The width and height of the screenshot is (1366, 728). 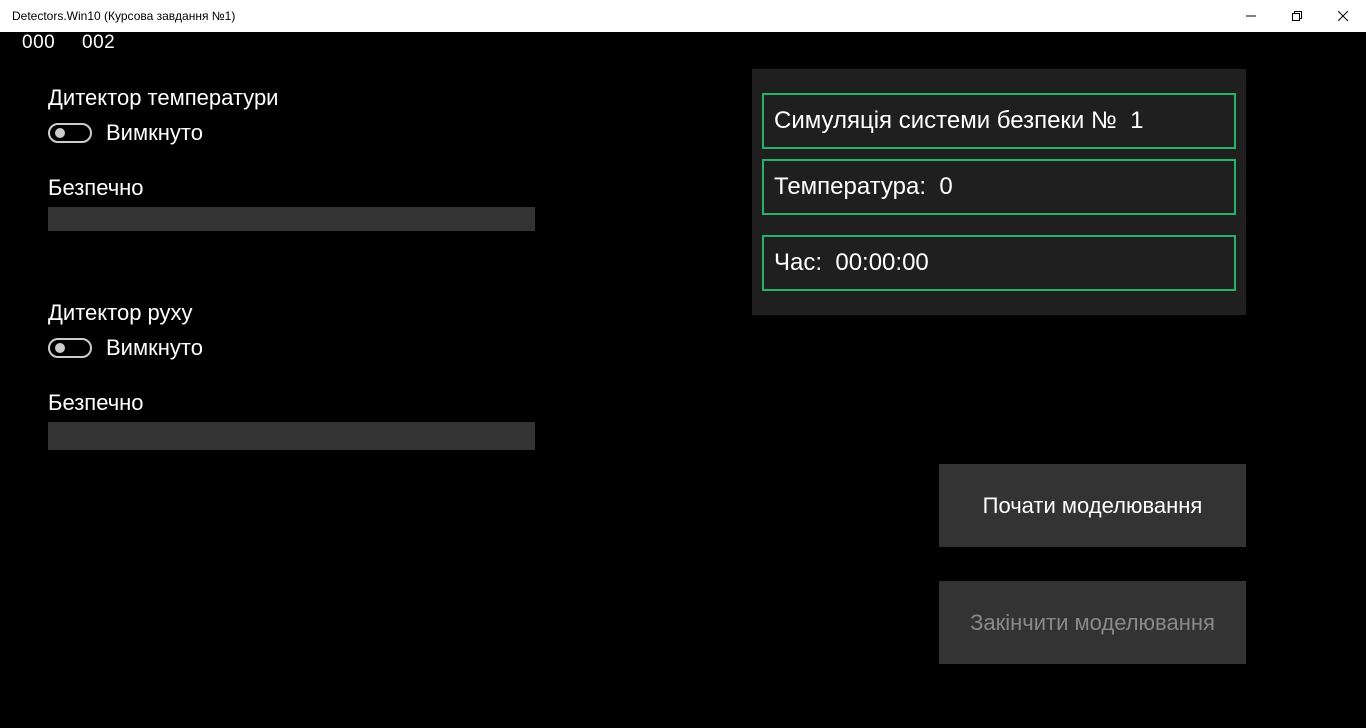 What do you see at coordinates (154, 347) in the screenshot?
I see `motion-toggle-label: Вимкнуто` at bounding box center [154, 347].